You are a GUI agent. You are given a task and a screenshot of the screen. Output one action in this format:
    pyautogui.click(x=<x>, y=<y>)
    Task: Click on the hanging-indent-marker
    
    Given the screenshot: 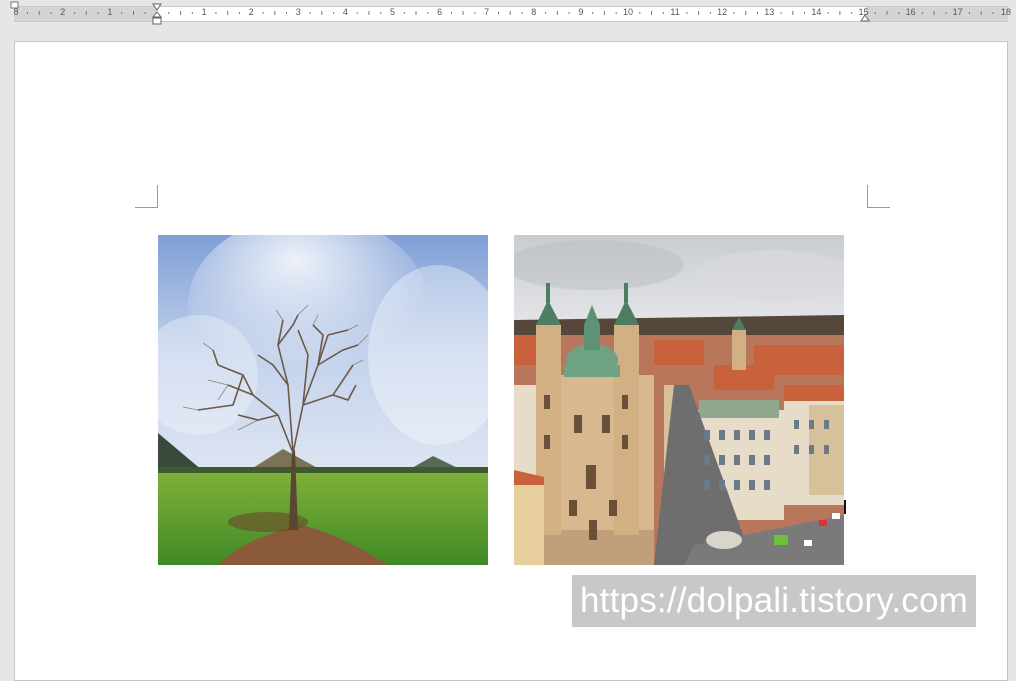 What is the action you would take?
    pyautogui.click(x=157, y=18)
    